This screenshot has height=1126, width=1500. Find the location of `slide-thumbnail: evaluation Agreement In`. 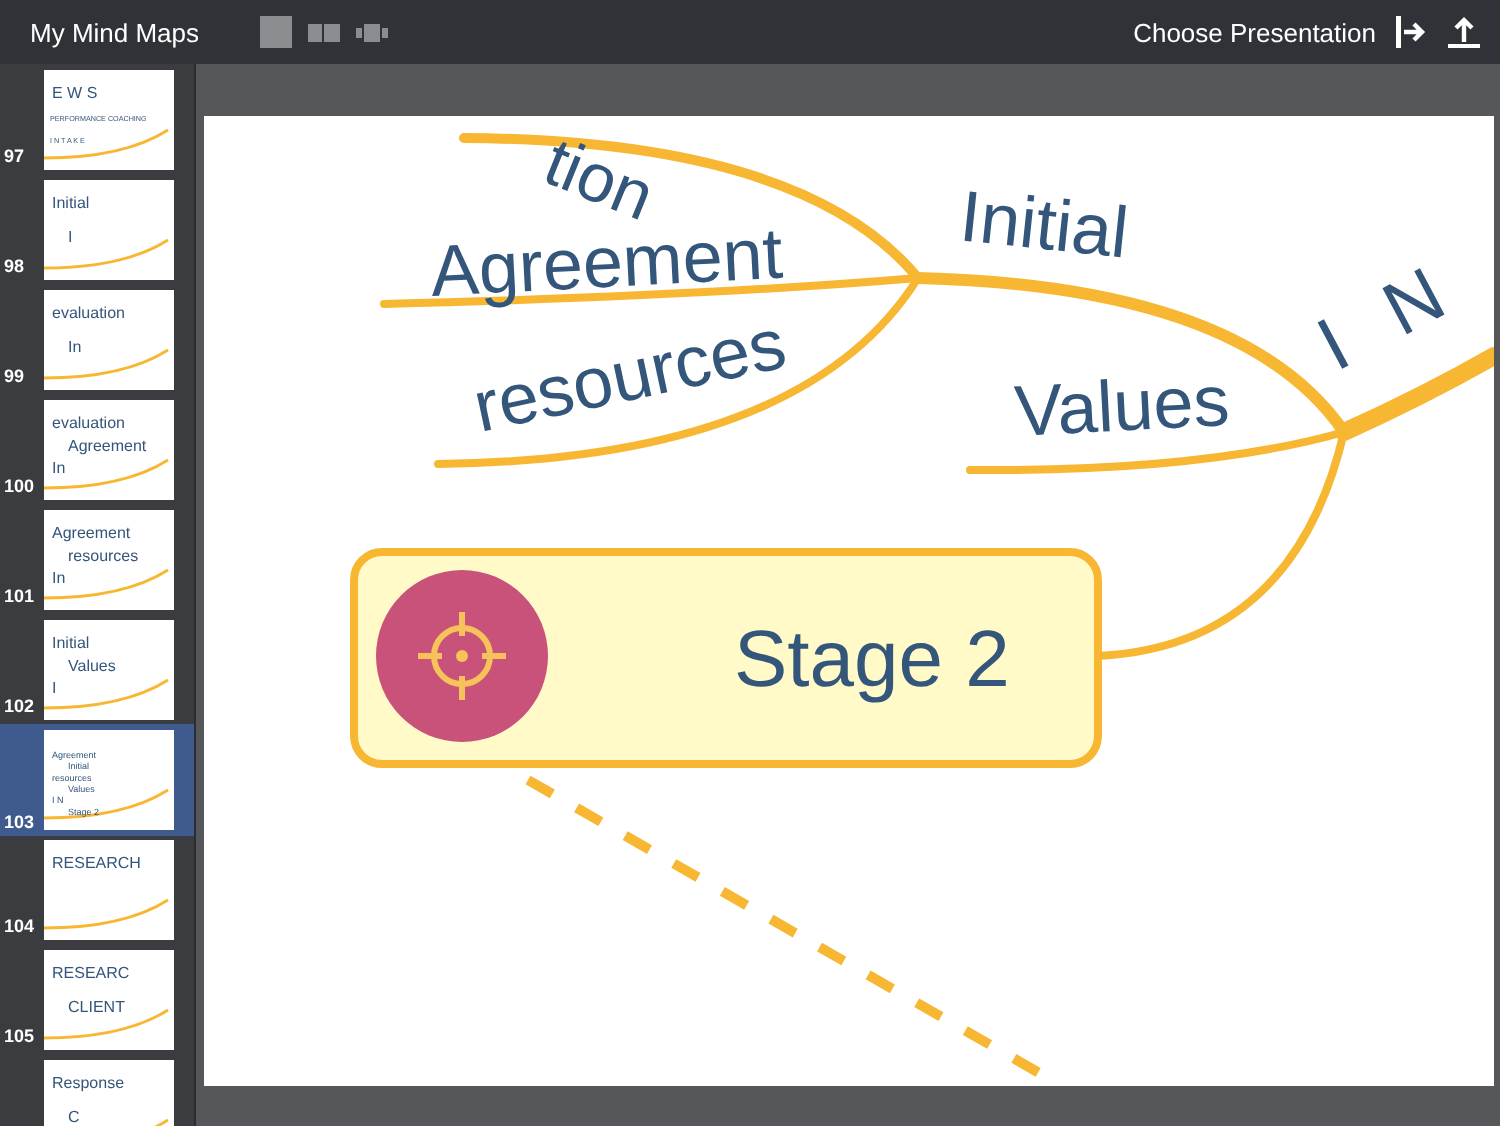

slide-thumbnail: evaluation Agreement In is located at coordinates (109, 450).